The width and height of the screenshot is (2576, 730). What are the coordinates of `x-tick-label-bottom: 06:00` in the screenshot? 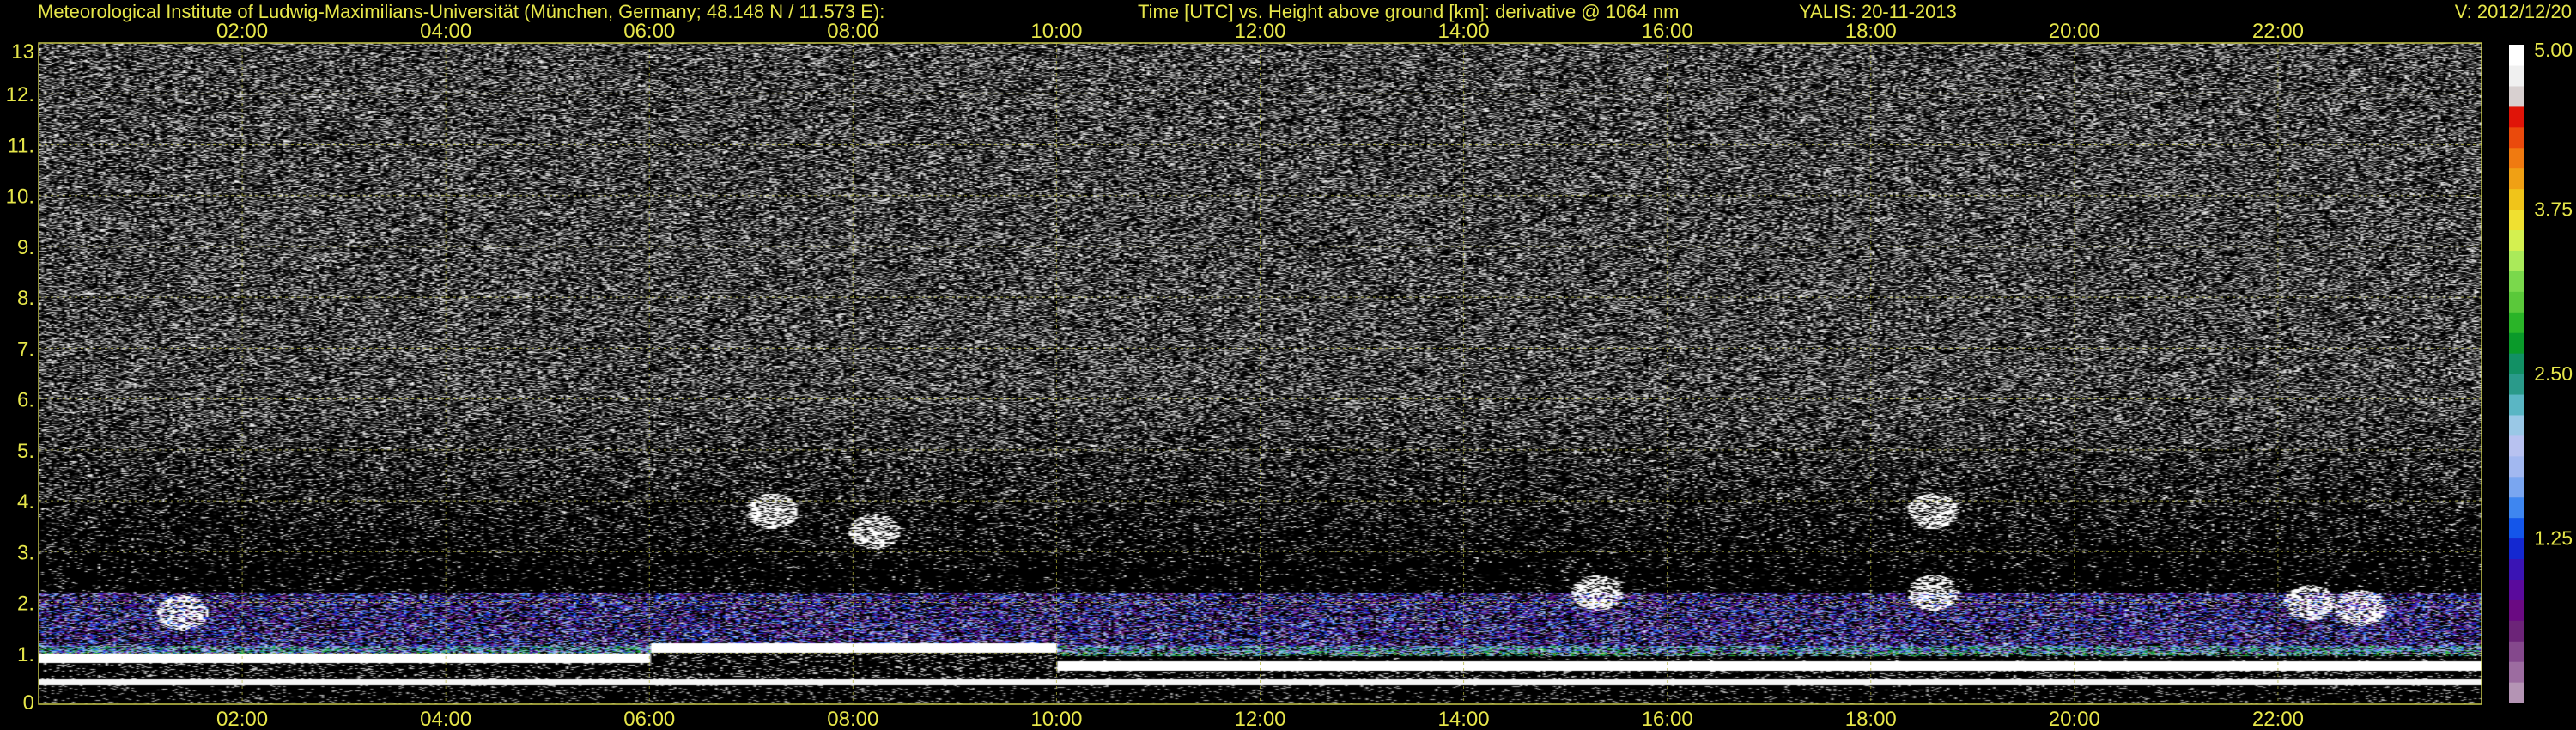 It's located at (649, 719).